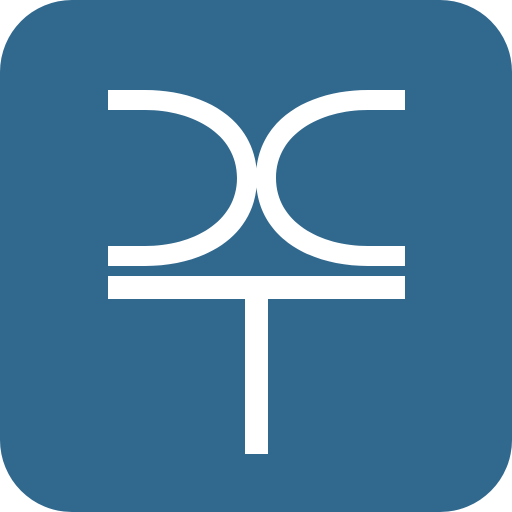  I want to click on t-stem, so click(256, 376).